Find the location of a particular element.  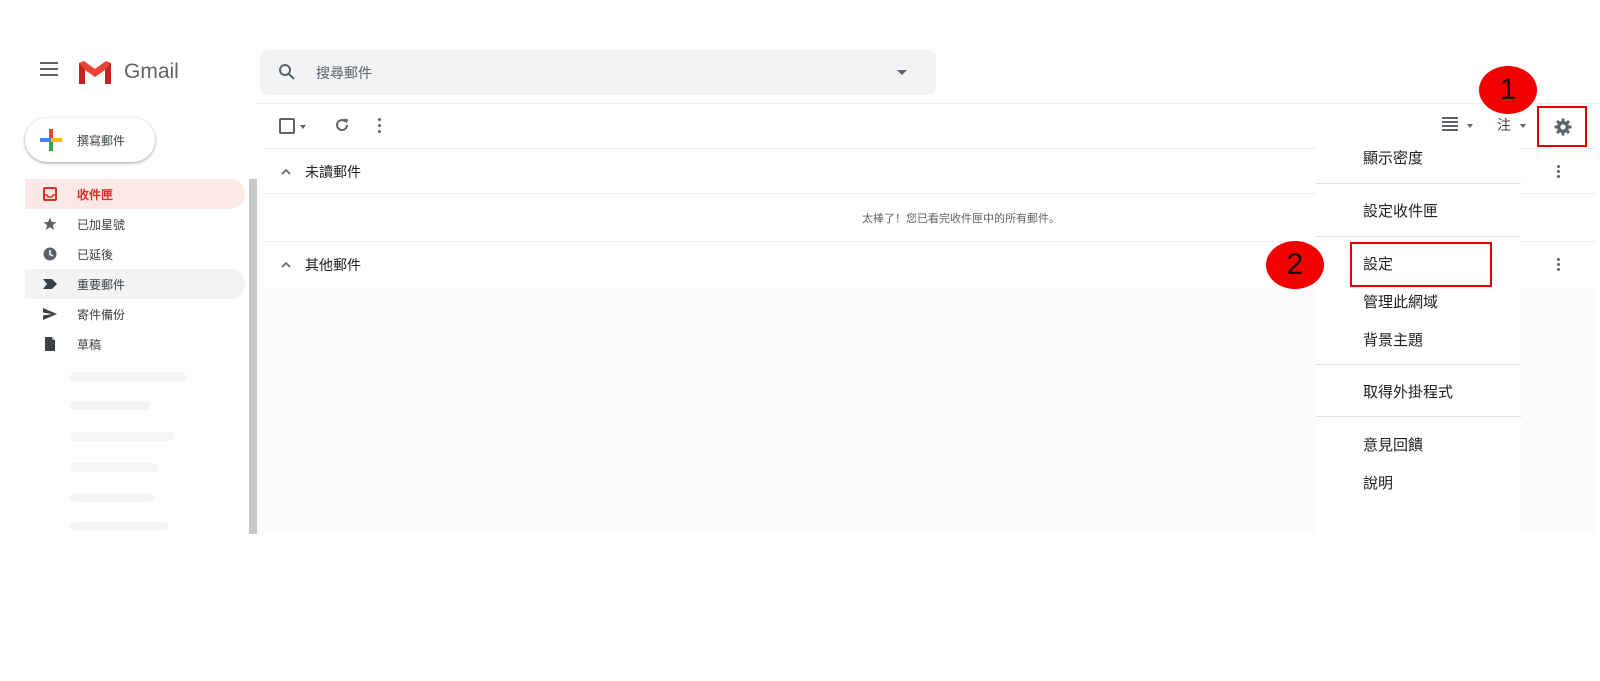

sidebar-nav: 收件匣 已加星號 已延後 重要郵件 寄件備份 草稿 is located at coordinates (135, 269).